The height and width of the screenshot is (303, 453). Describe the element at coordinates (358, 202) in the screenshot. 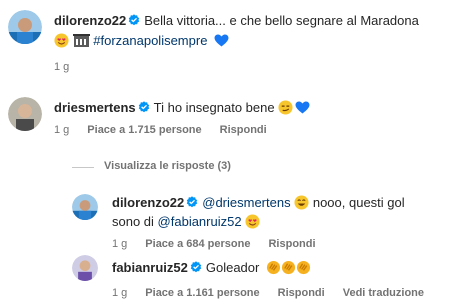

I see `reply-text: nooo, questi gol` at that location.